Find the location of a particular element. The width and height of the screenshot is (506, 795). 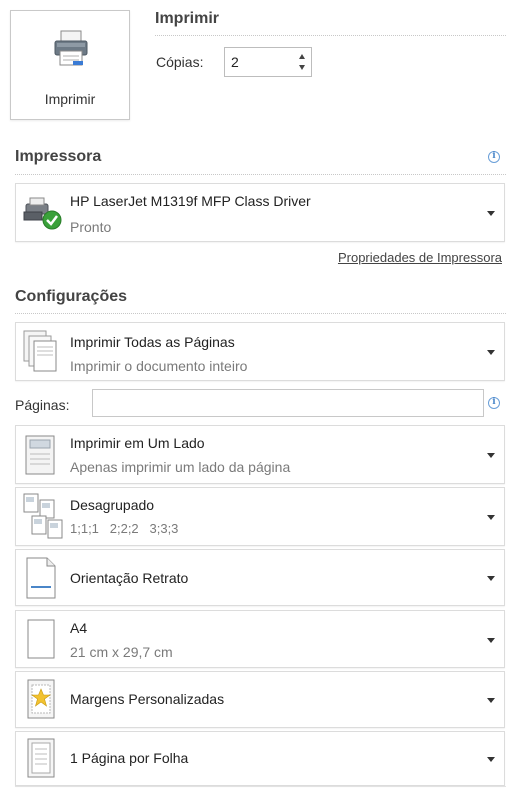

item-sub-label: 21 cm x 29,7 cm is located at coordinates (121, 652).